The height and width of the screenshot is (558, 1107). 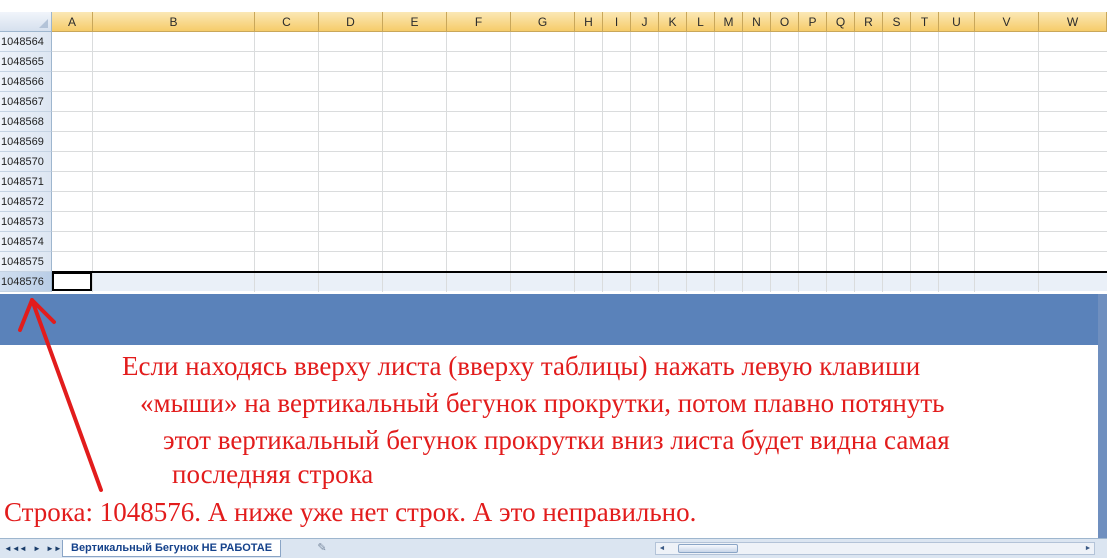 What do you see at coordinates (26, 22) in the screenshot?
I see `select-all-button` at bounding box center [26, 22].